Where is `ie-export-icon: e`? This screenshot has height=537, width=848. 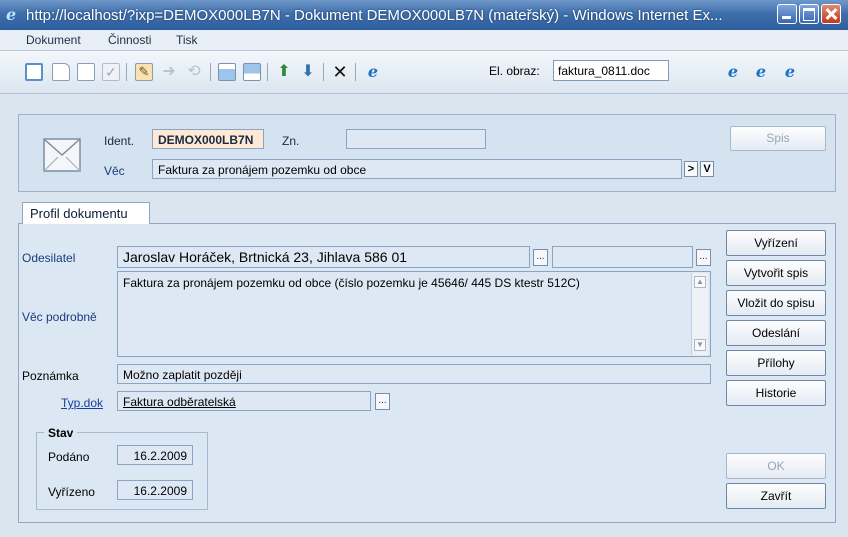 ie-export-icon: e is located at coordinates (733, 72).